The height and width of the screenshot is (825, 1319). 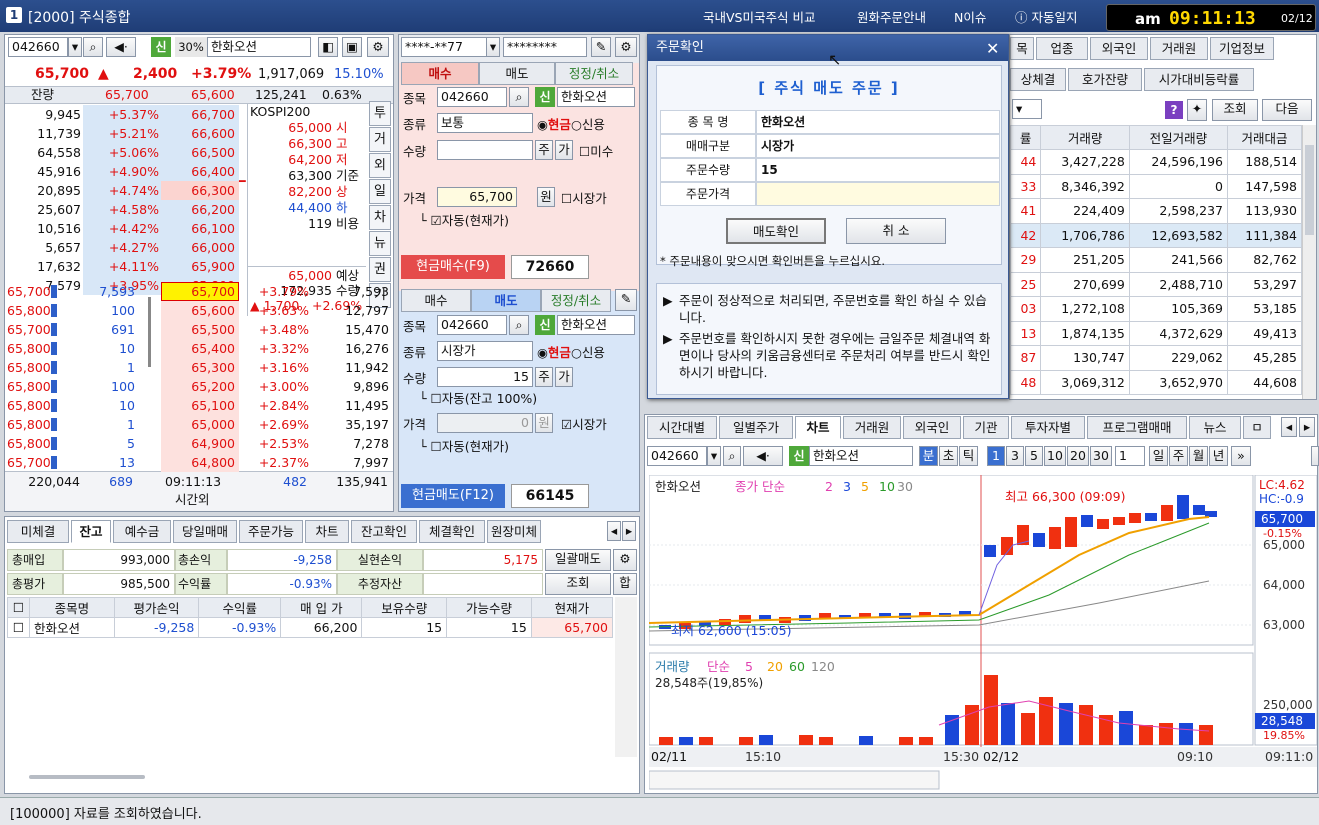 I want to click on sell-type-select: 시장가, so click(x=485, y=351).